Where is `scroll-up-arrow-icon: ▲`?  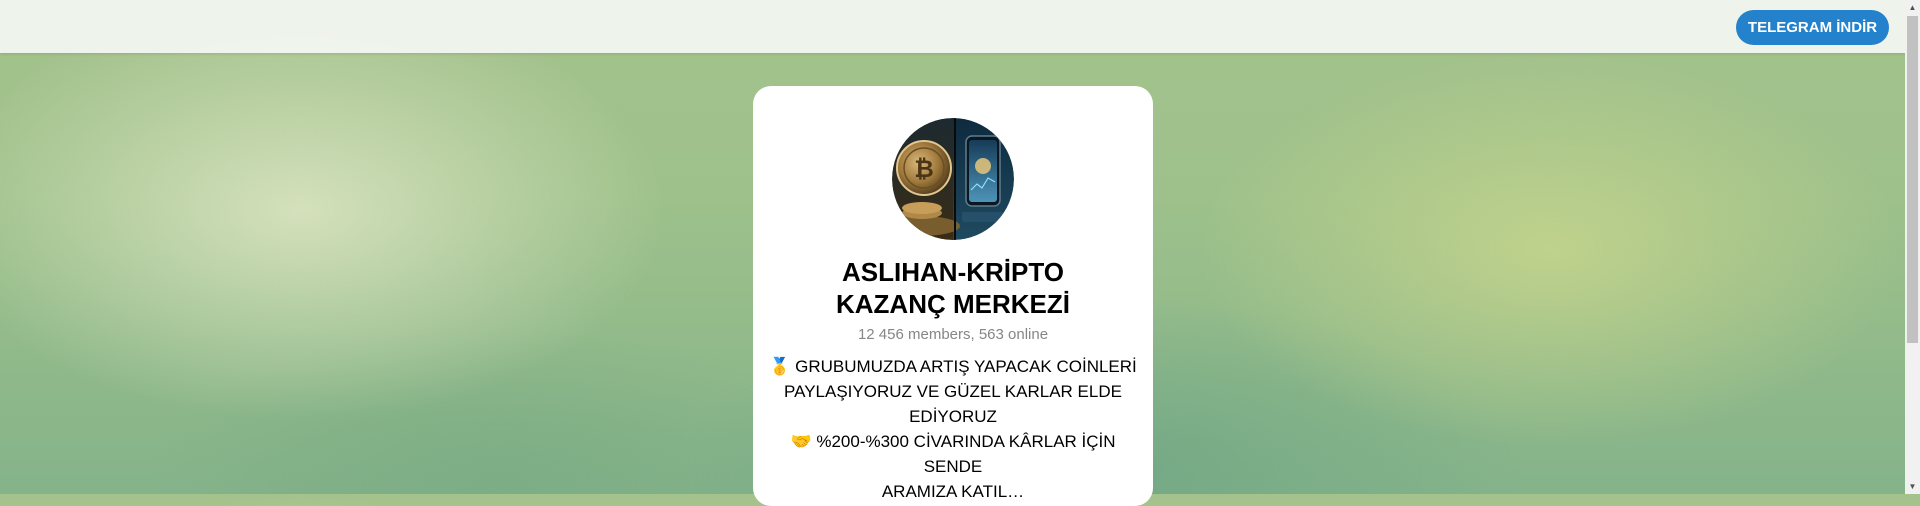 scroll-up-arrow-icon: ▲ is located at coordinates (1912, 7).